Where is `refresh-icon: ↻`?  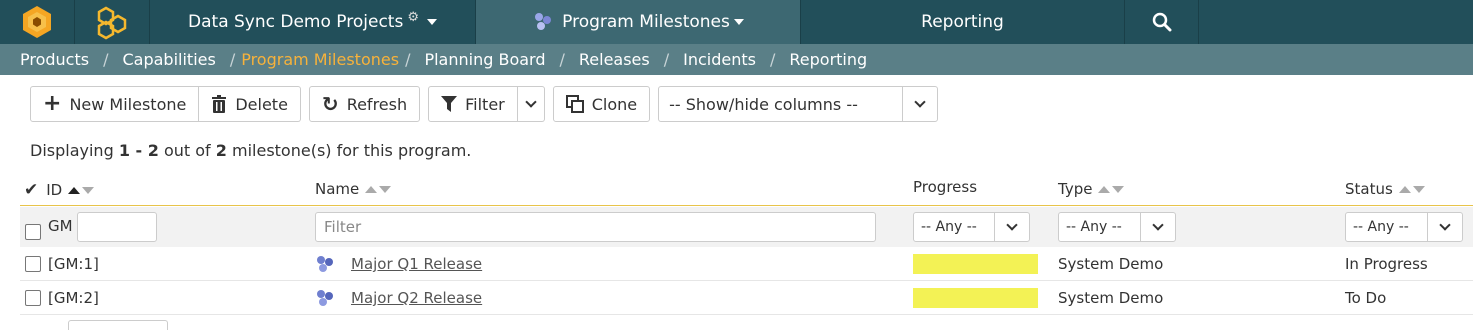 refresh-icon: ↻ is located at coordinates (330, 104).